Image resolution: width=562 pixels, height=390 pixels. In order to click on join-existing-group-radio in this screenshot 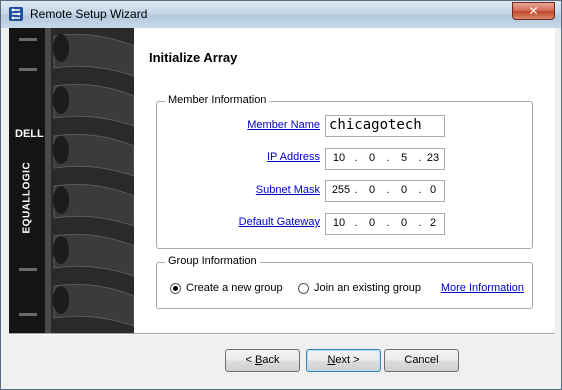, I will do `click(303, 288)`.